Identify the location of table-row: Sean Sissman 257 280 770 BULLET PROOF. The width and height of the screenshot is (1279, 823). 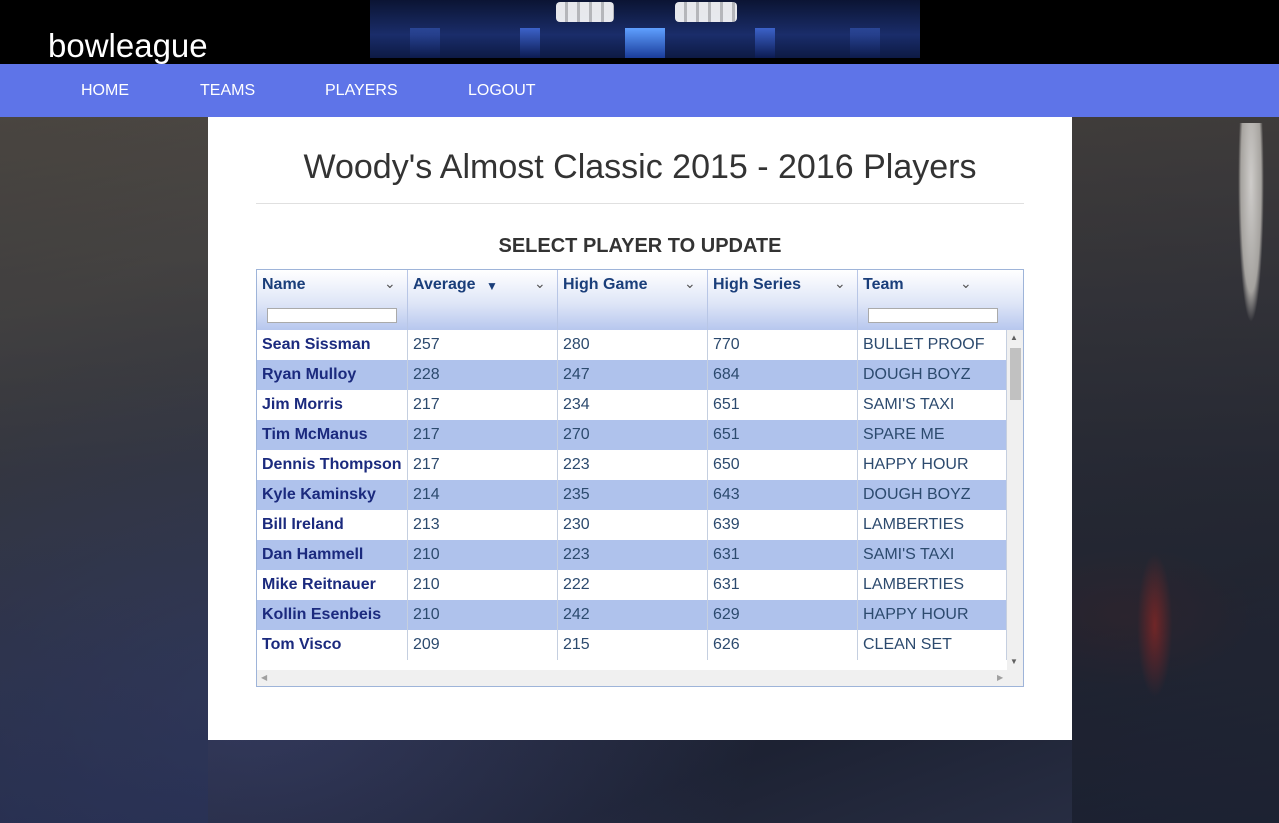
(632, 345).